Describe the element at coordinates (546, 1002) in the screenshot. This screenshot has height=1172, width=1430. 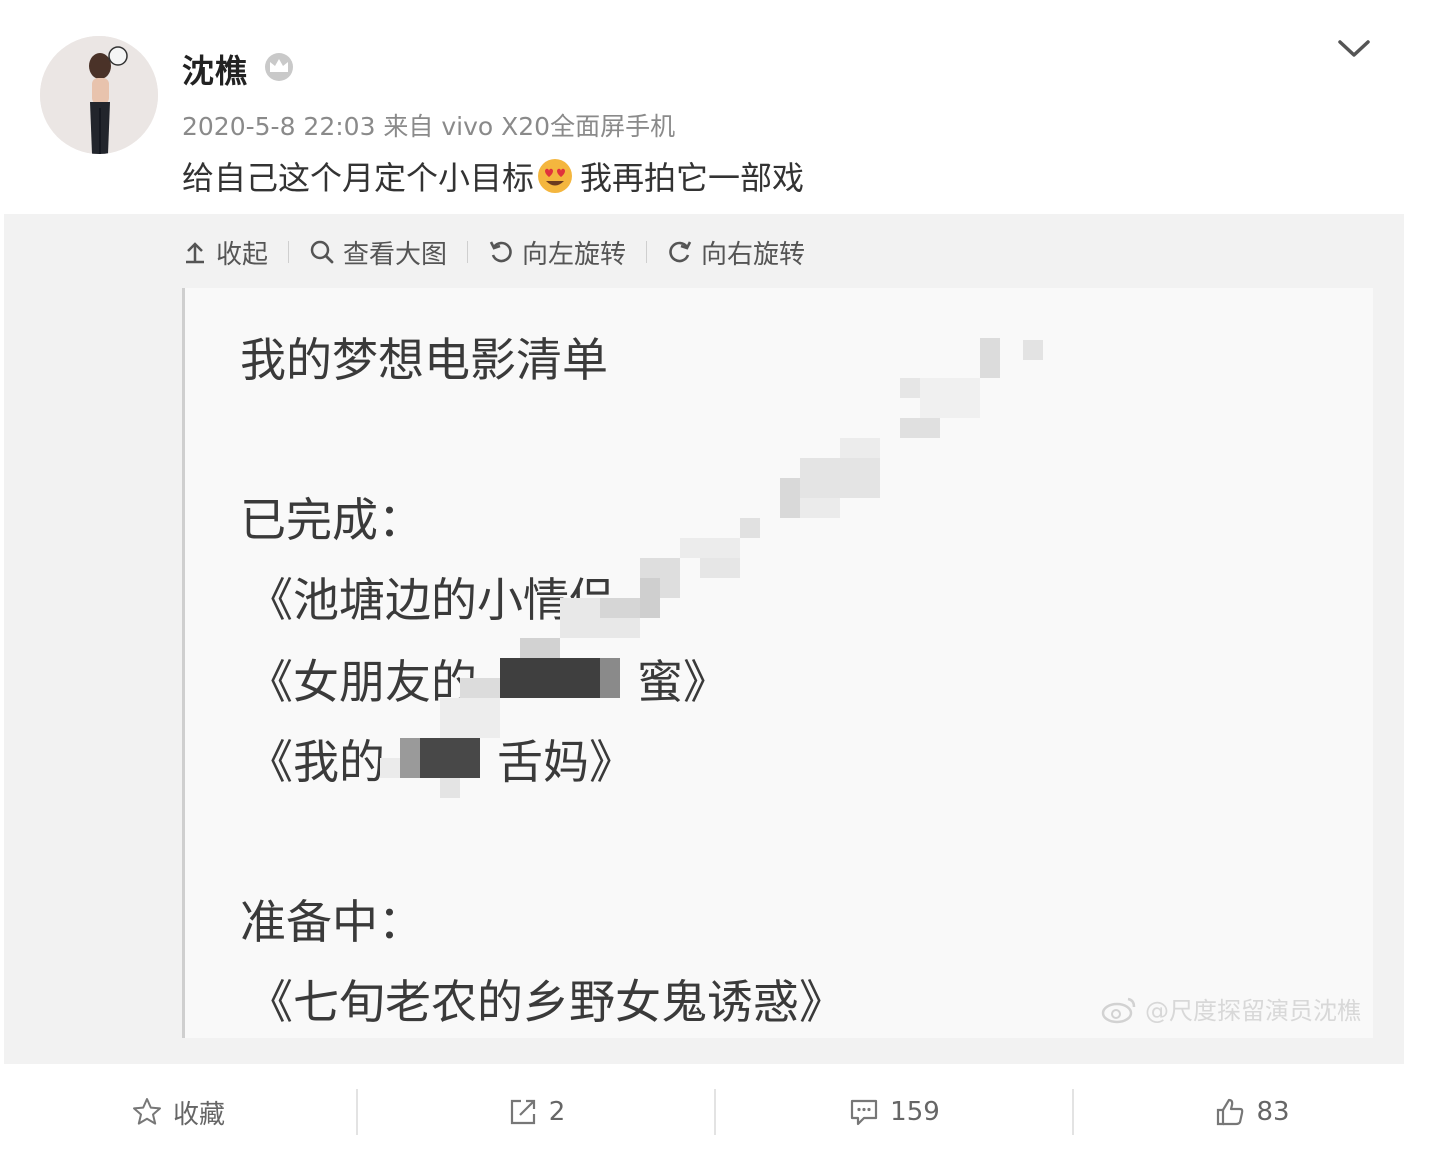
I see `note-preparing-item: 《七旬老农的乡野女鬼诱惑》` at that location.